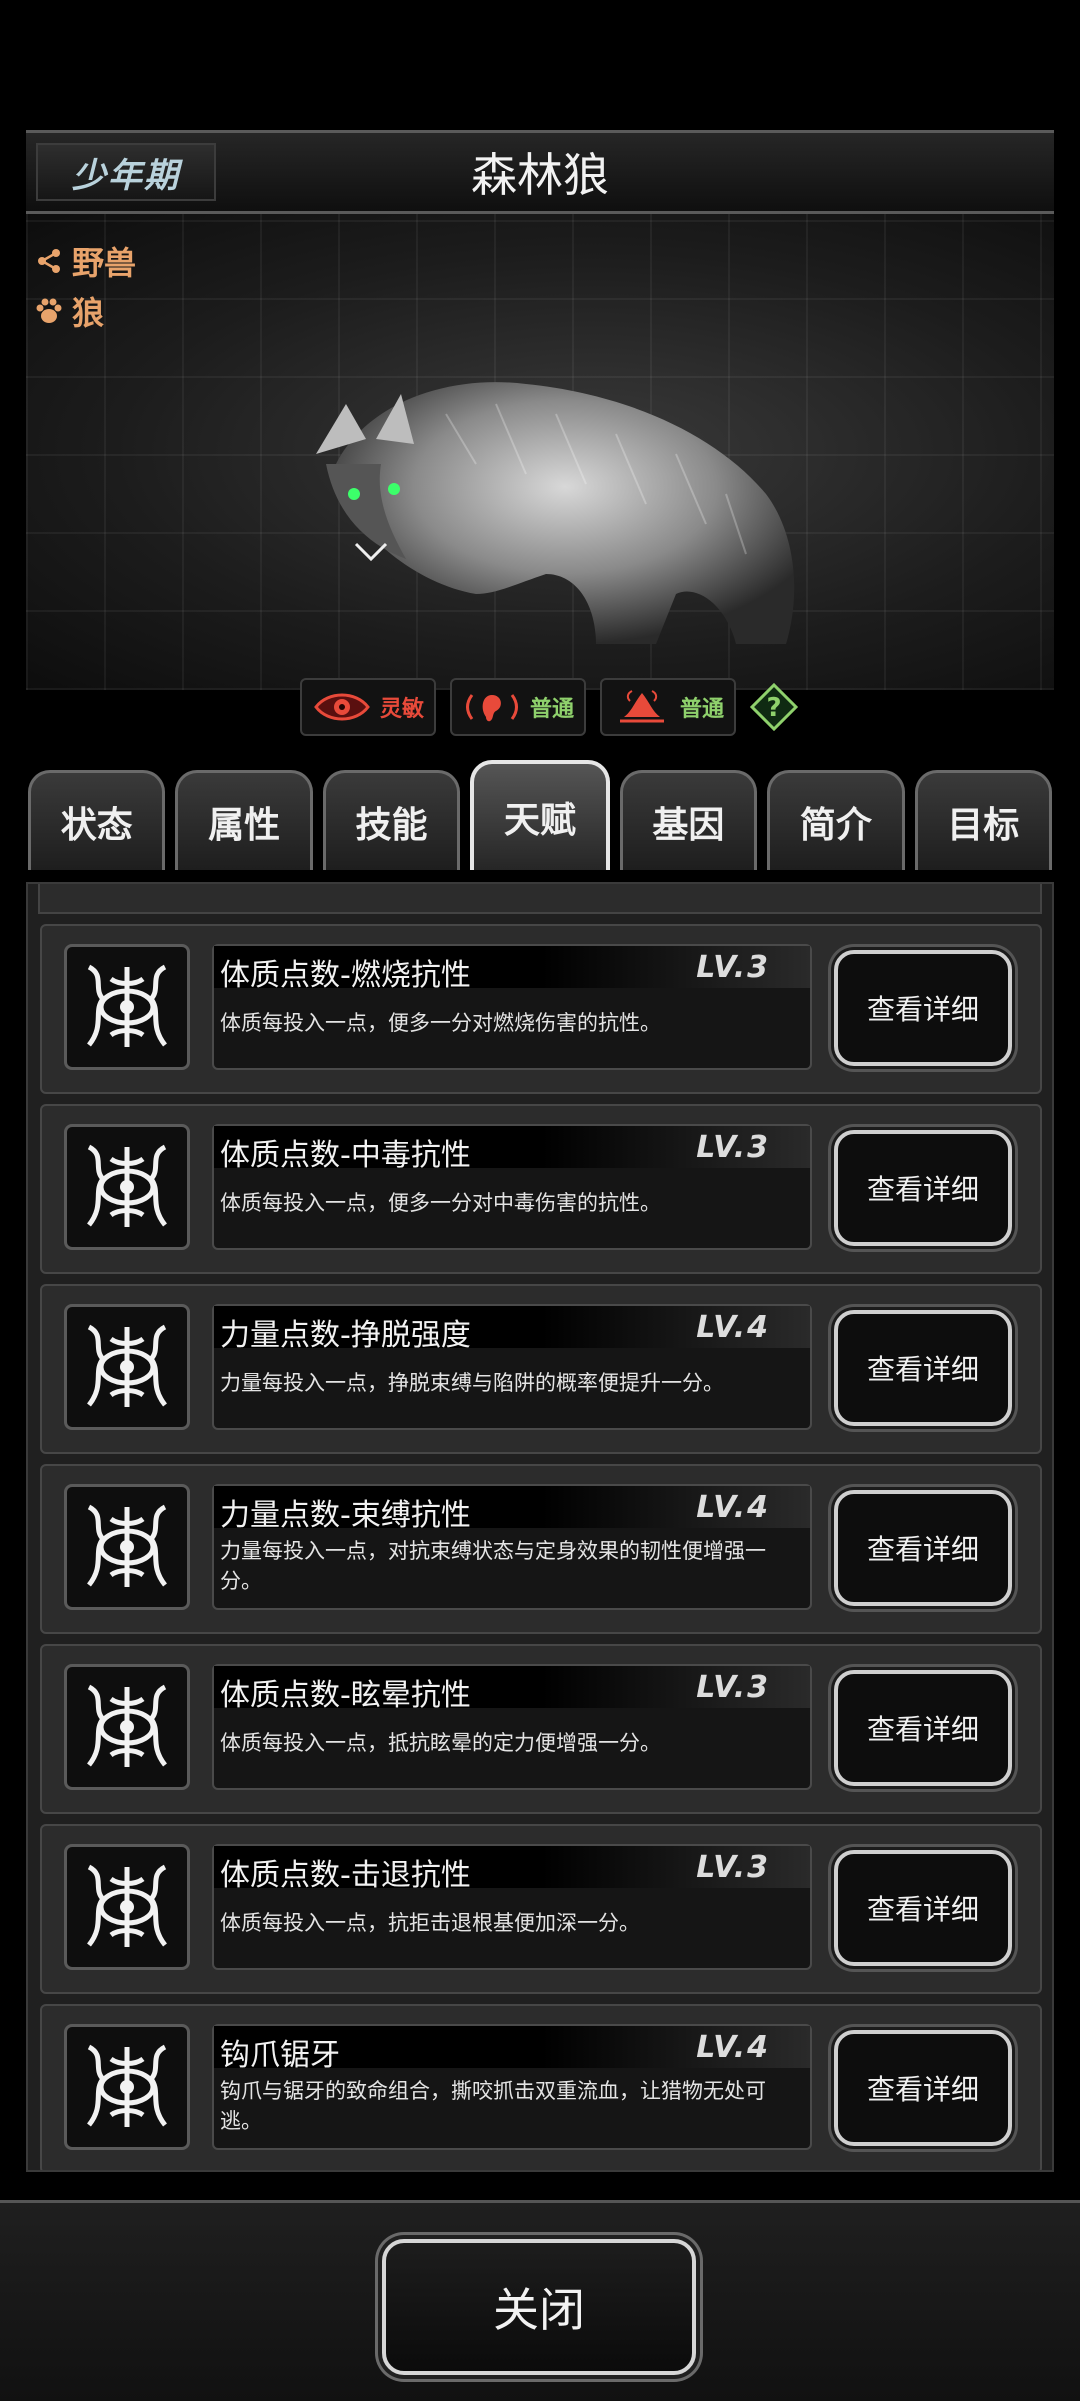  I want to click on paw-icon, so click(49, 311).